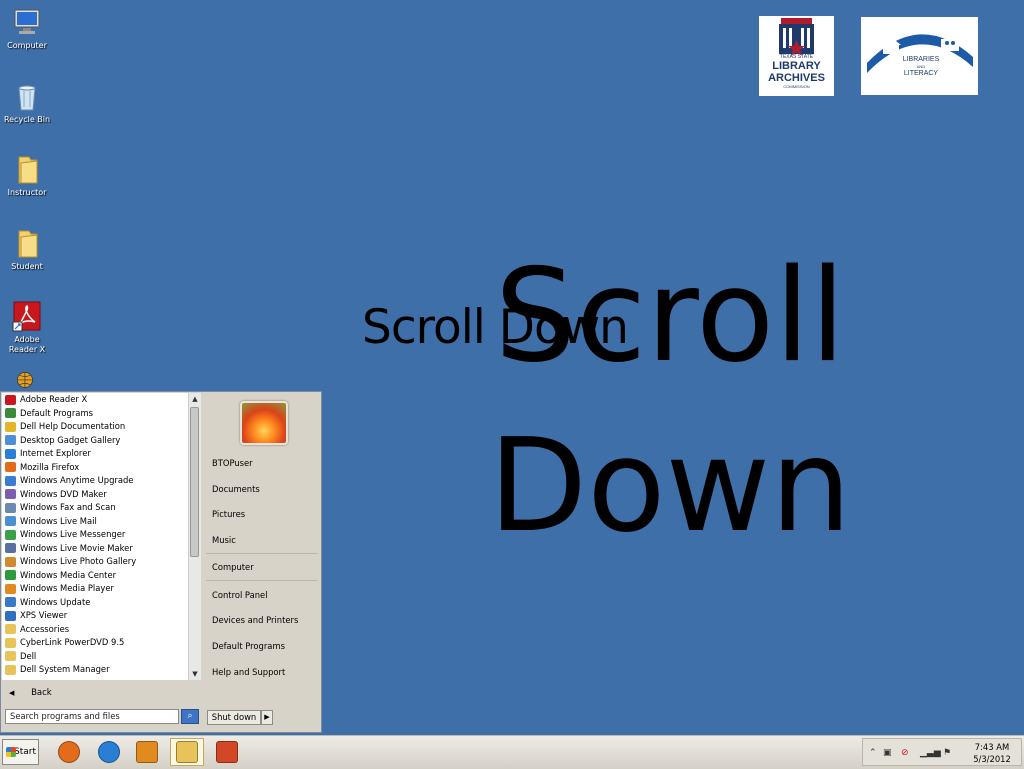 This screenshot has width=1024, height=769. Describe the element at coordinates (234, 717) in the screenshot. I see `shutdown-button: Shut down` at that location.